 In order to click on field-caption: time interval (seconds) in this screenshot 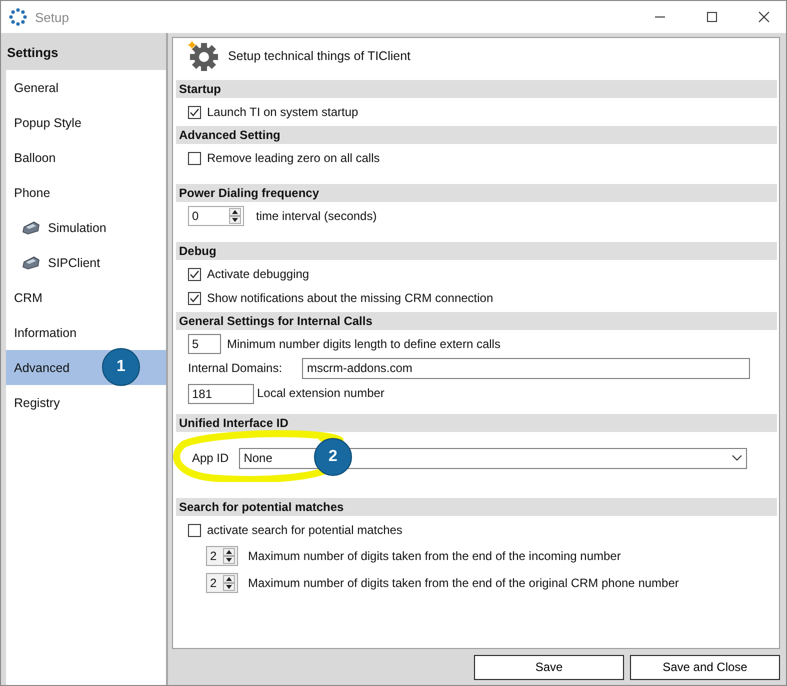, I will do `click(316, 216)`.